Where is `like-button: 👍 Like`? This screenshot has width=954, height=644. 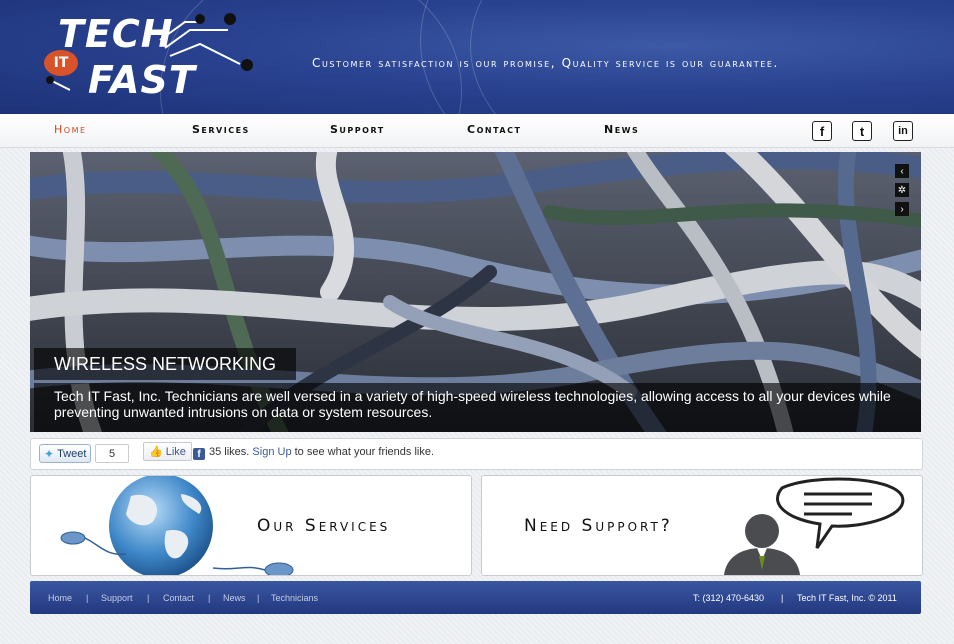
like-button: 👍 Like is located at coordinates (167, 451).